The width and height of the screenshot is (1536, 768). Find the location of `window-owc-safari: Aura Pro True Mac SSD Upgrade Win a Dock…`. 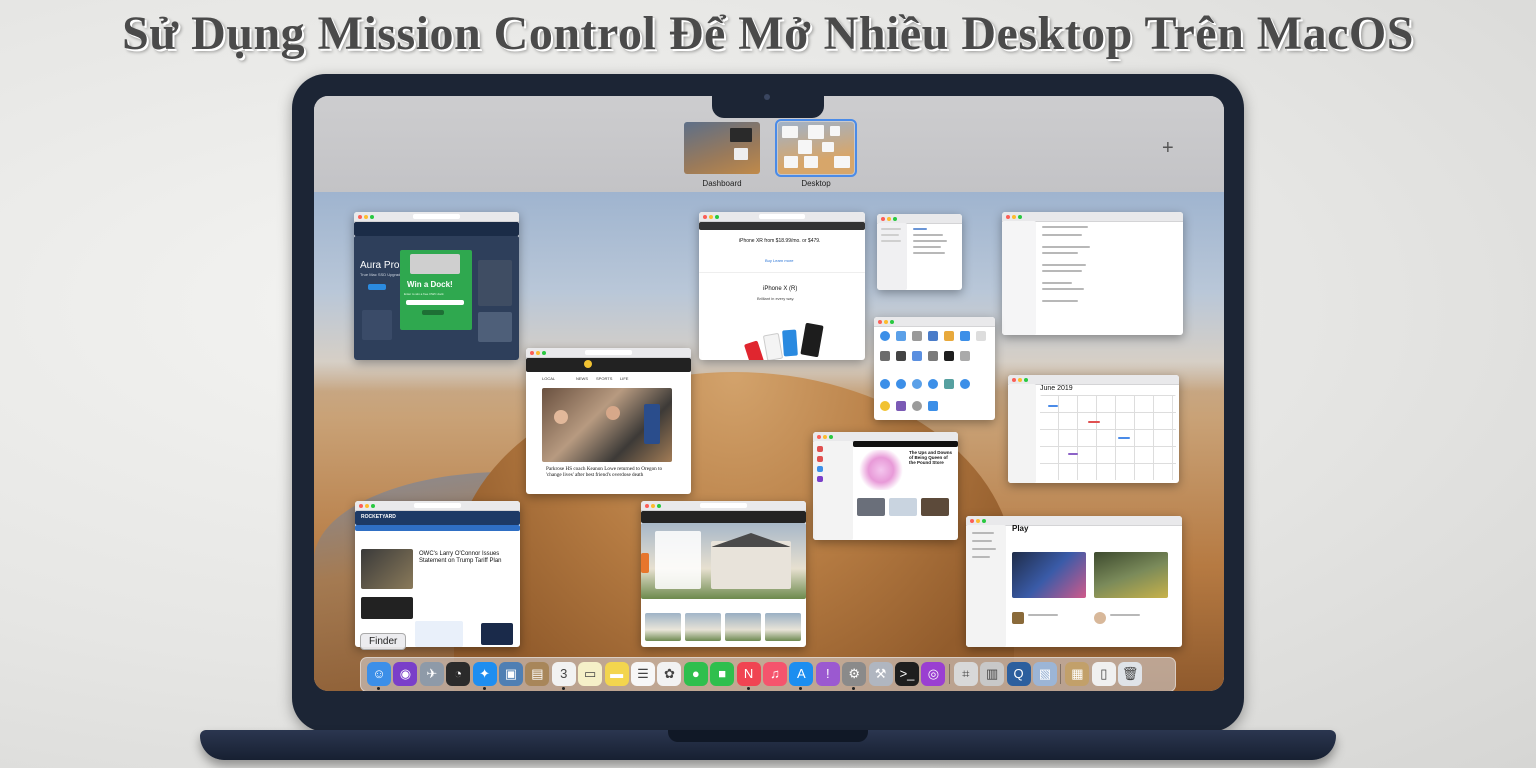

window-owc-safari: Aura Pro True Mac SSD Upgrade Win a Dock… is located at coordinates (436, 286).